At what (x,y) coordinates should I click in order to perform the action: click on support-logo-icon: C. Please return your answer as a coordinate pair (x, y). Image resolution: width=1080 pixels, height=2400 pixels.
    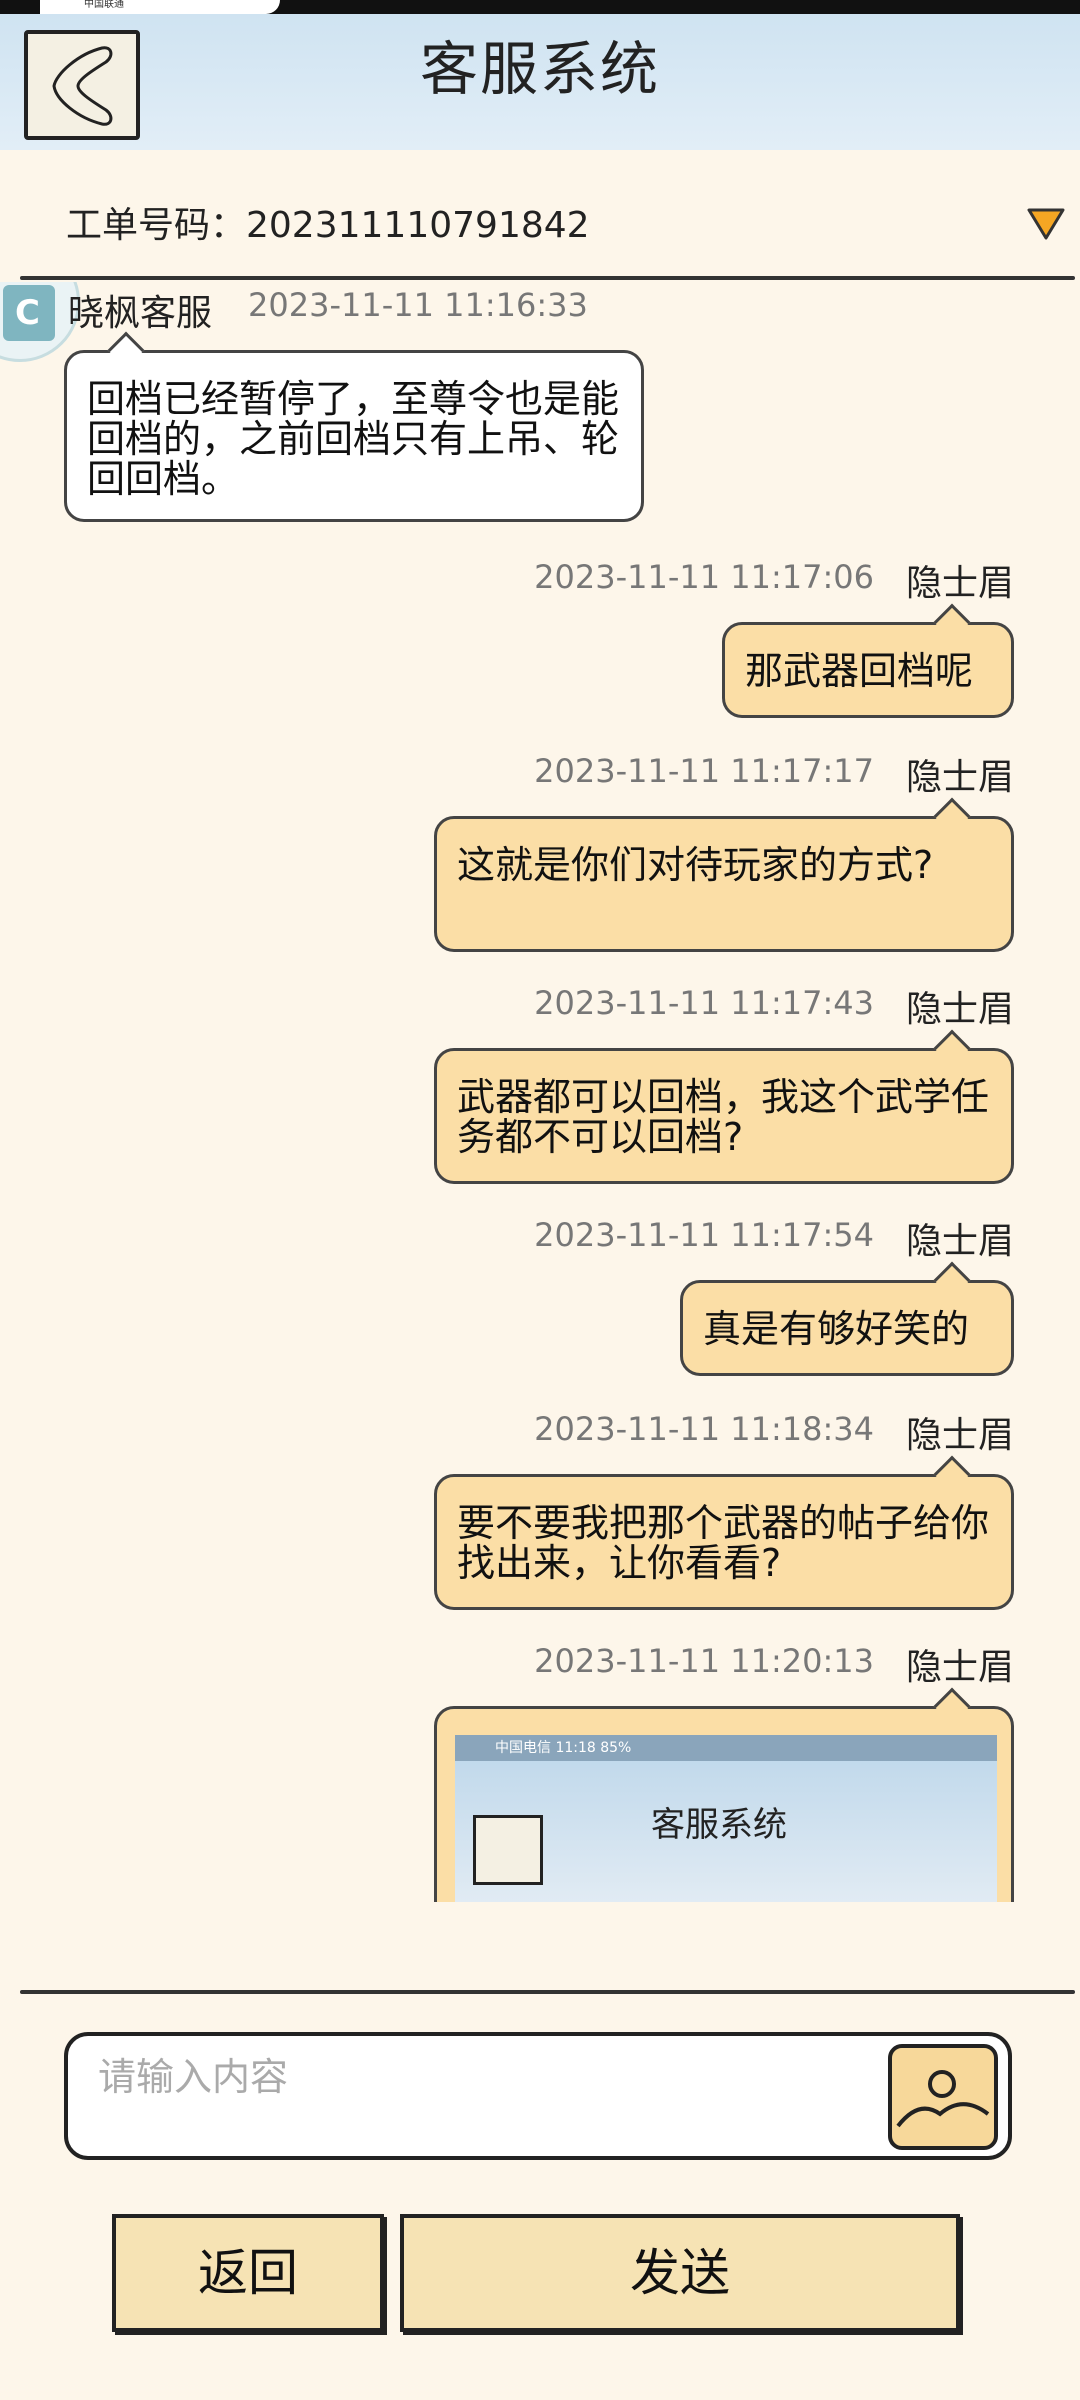
    Looking at the image, I should click on (27, 313).